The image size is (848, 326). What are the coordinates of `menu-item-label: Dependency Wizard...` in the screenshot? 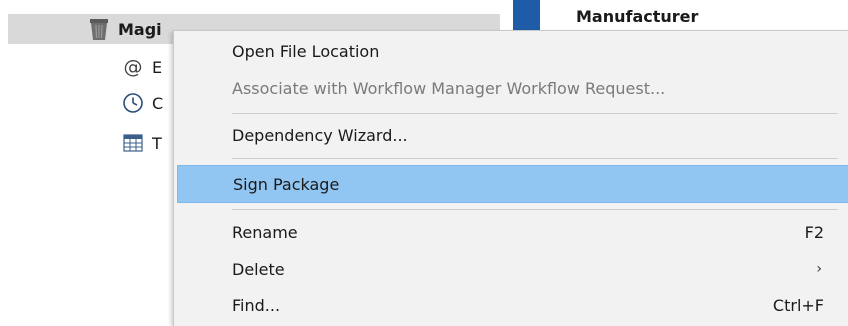 It's located at (320, 135).